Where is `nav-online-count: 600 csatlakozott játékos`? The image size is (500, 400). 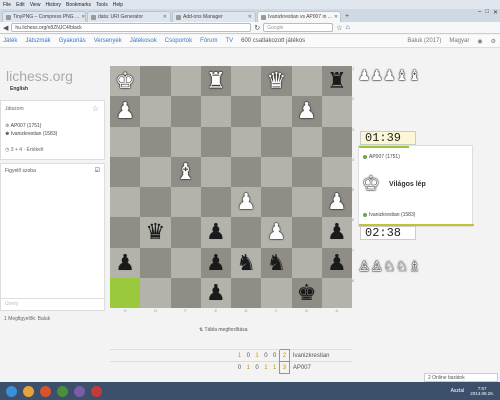 nav-online-count: 600 csatlakozott játékos is located at coordinates (273, 41).